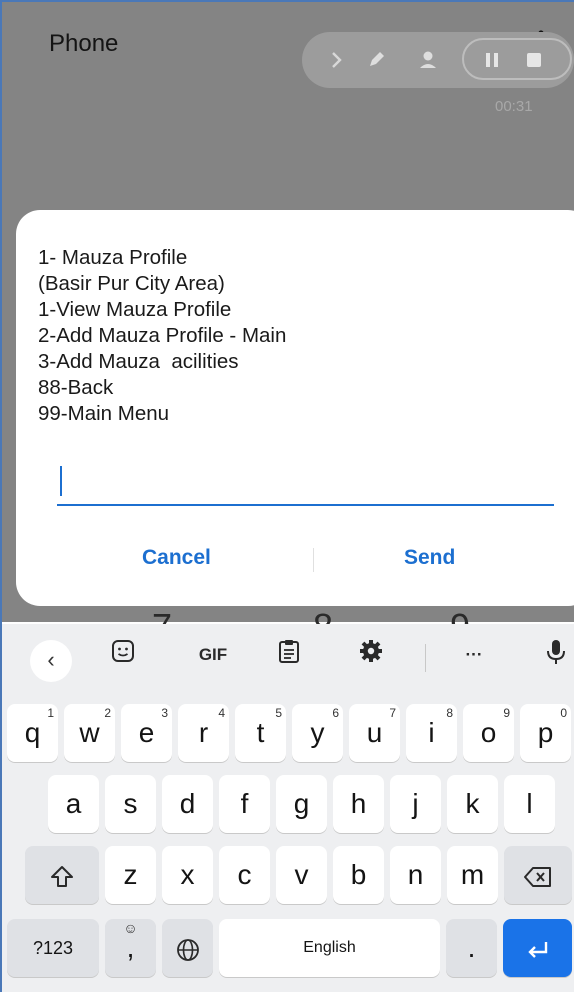  Describe the element at coordinates (358, 875) in the screenshot. I see `key-b: b` at that location.